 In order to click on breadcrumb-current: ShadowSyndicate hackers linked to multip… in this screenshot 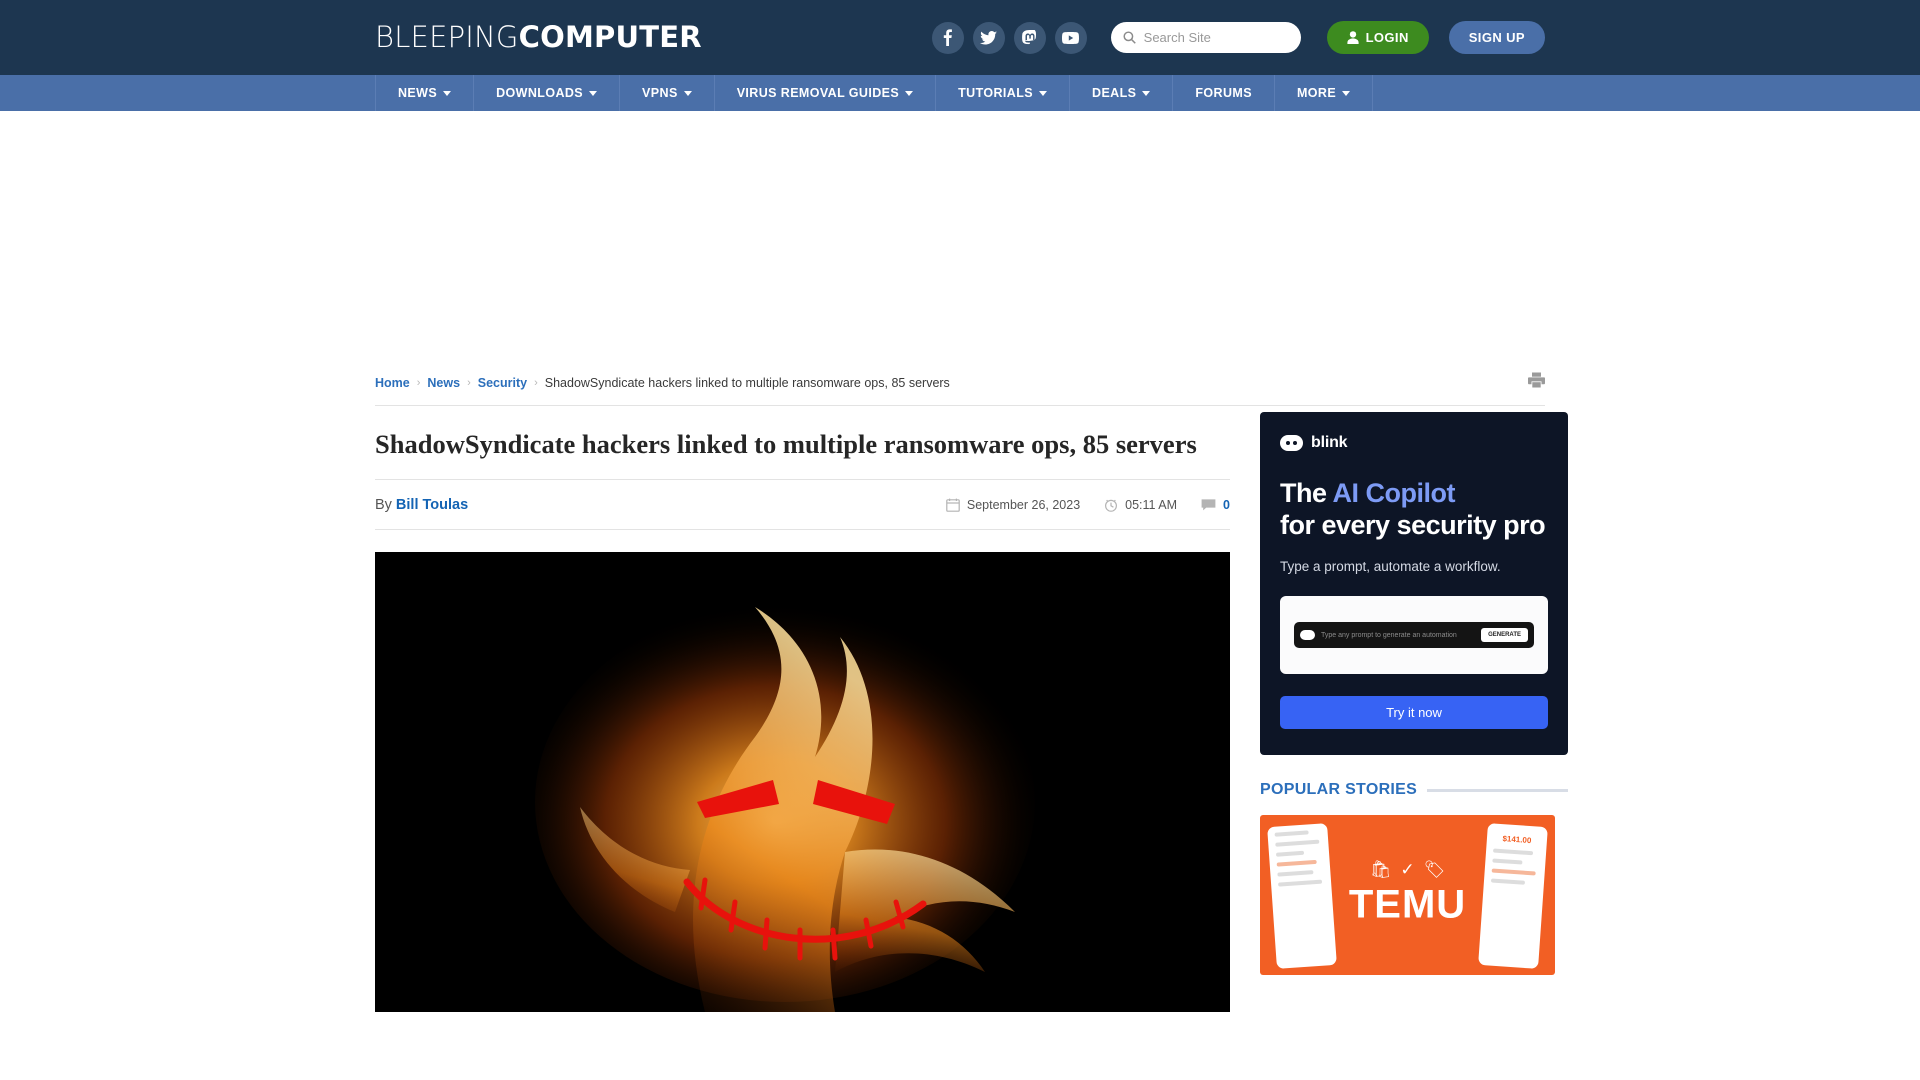, I will do `click(747, 382)`.